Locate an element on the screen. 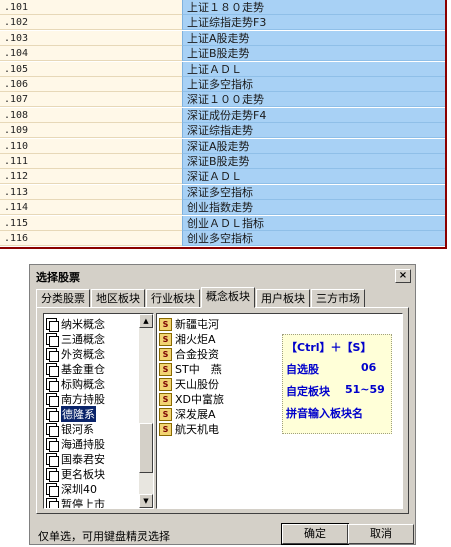  command-description: 深证A股走势 is located at coordinates (313, 146).